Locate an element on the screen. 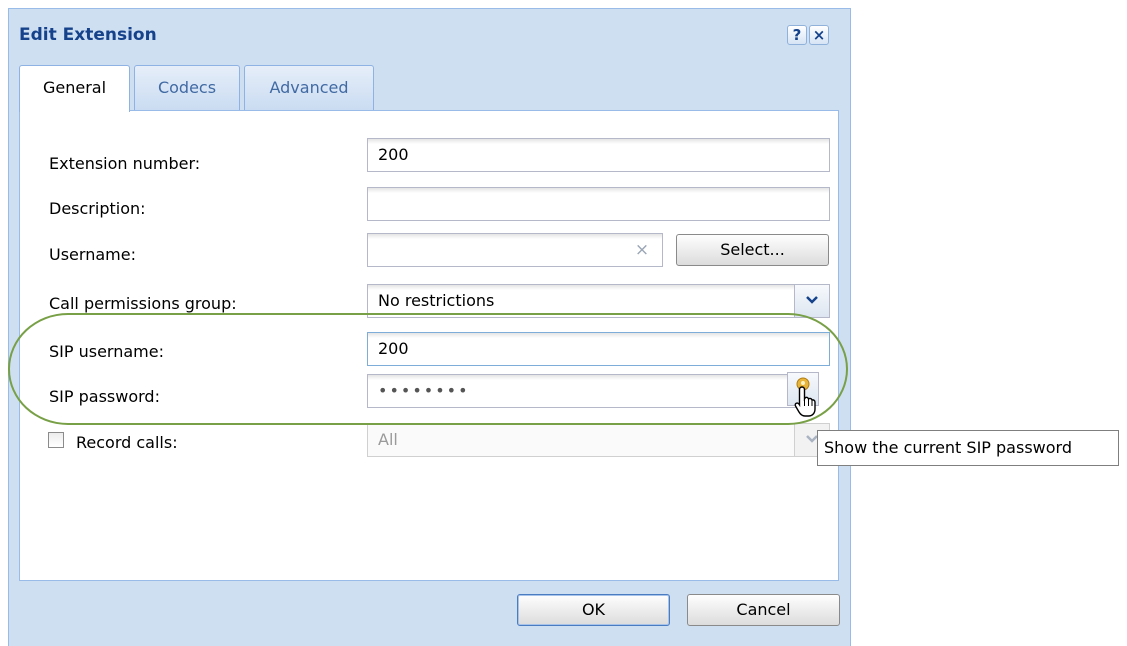  call-permissions-group-label: Call permissions group: is located at coordinates (143, 303).